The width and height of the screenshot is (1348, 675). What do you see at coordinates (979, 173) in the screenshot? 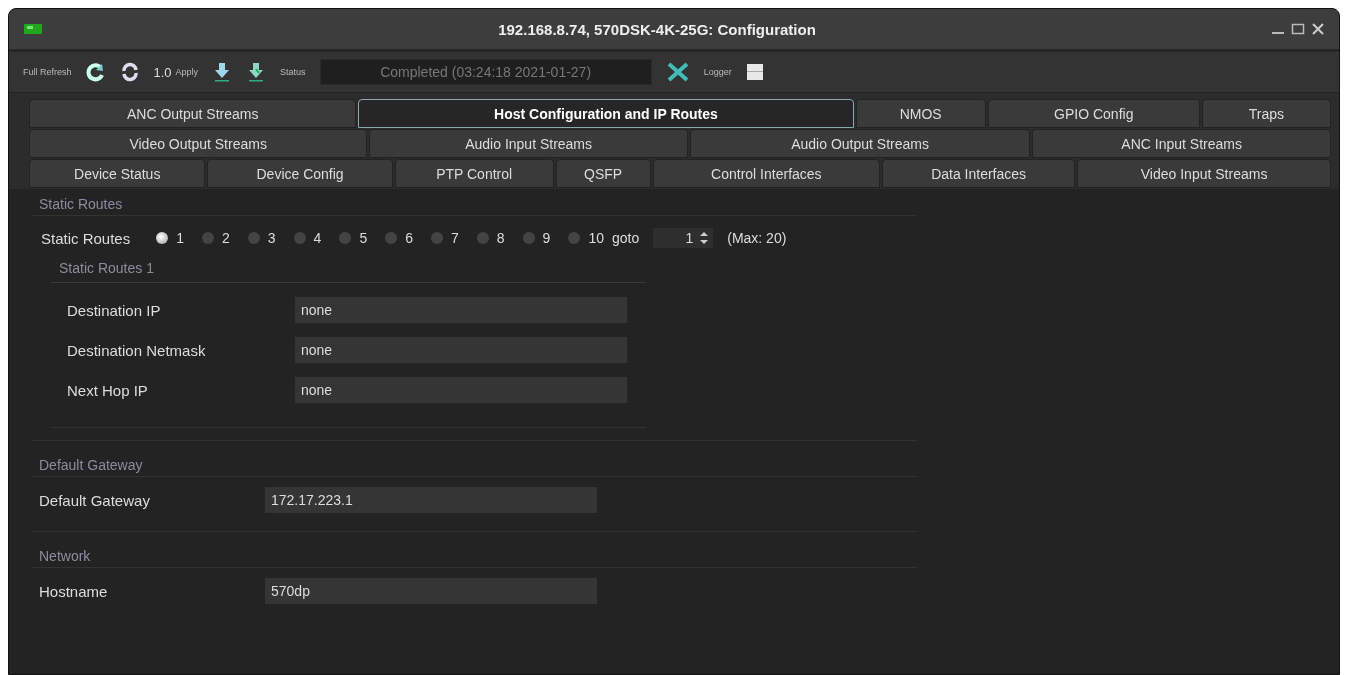
I see `tab: Data Interfaces` at bounding box center [979, 173].